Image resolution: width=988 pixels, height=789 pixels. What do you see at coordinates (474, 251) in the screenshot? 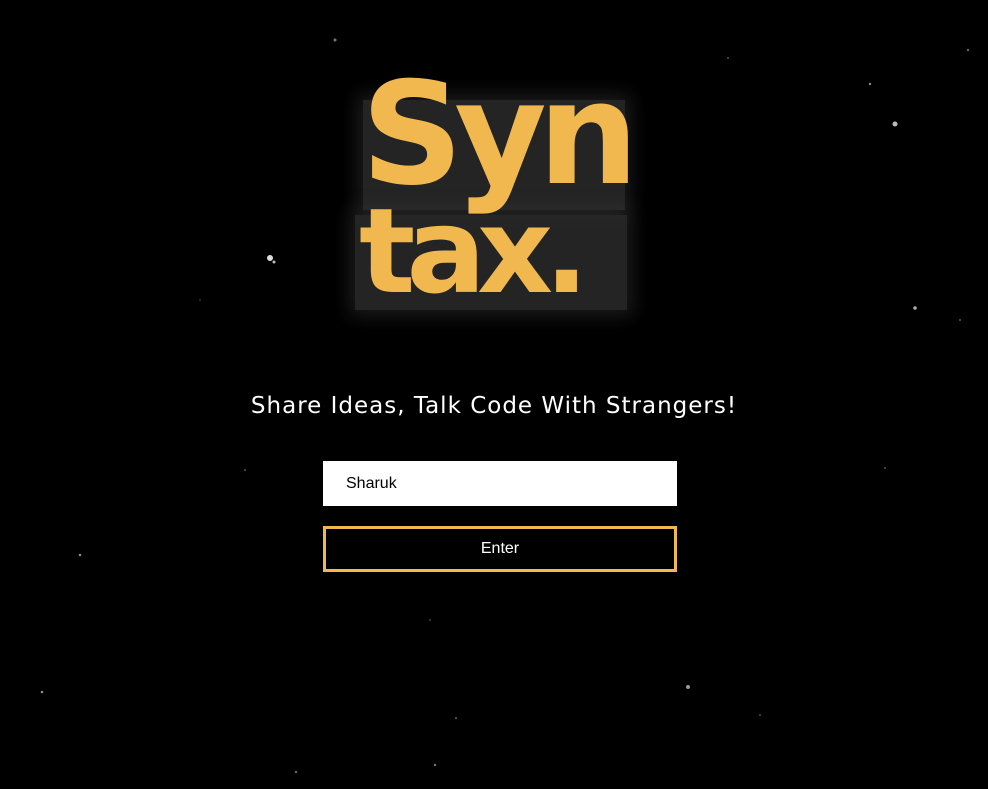
I see `logo-line-2: tax.` at bounding box center [474, 251].